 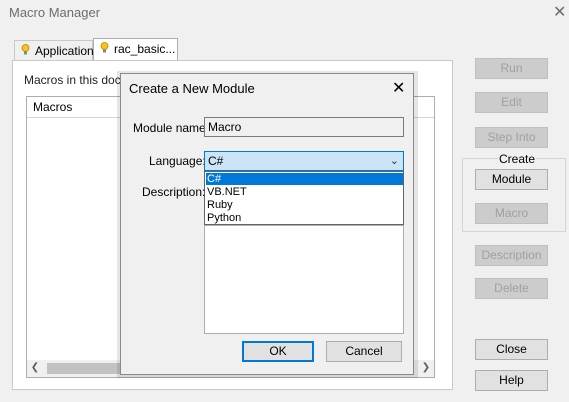 What do you see at coordinates (511, 68) in the screenshot?
I see `run-button: Run` at bounding box center [511, 68].